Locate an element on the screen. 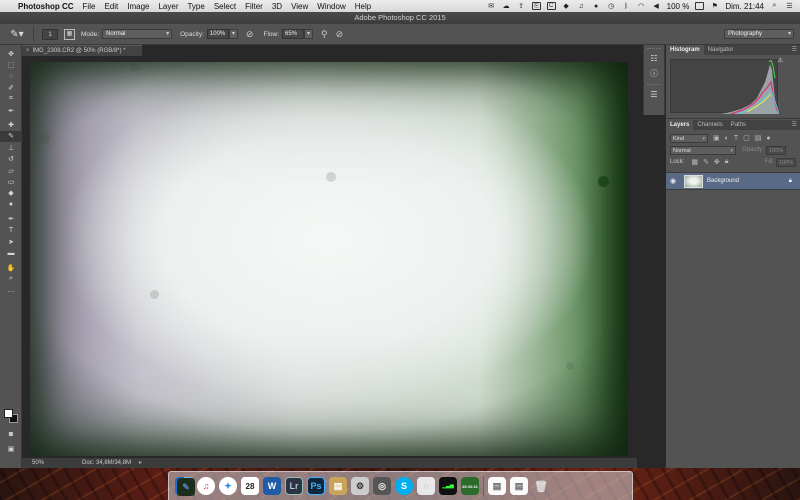 This screenshot has height=500, width=800. tab-layers: Layers is located at coordinates (680, 125).